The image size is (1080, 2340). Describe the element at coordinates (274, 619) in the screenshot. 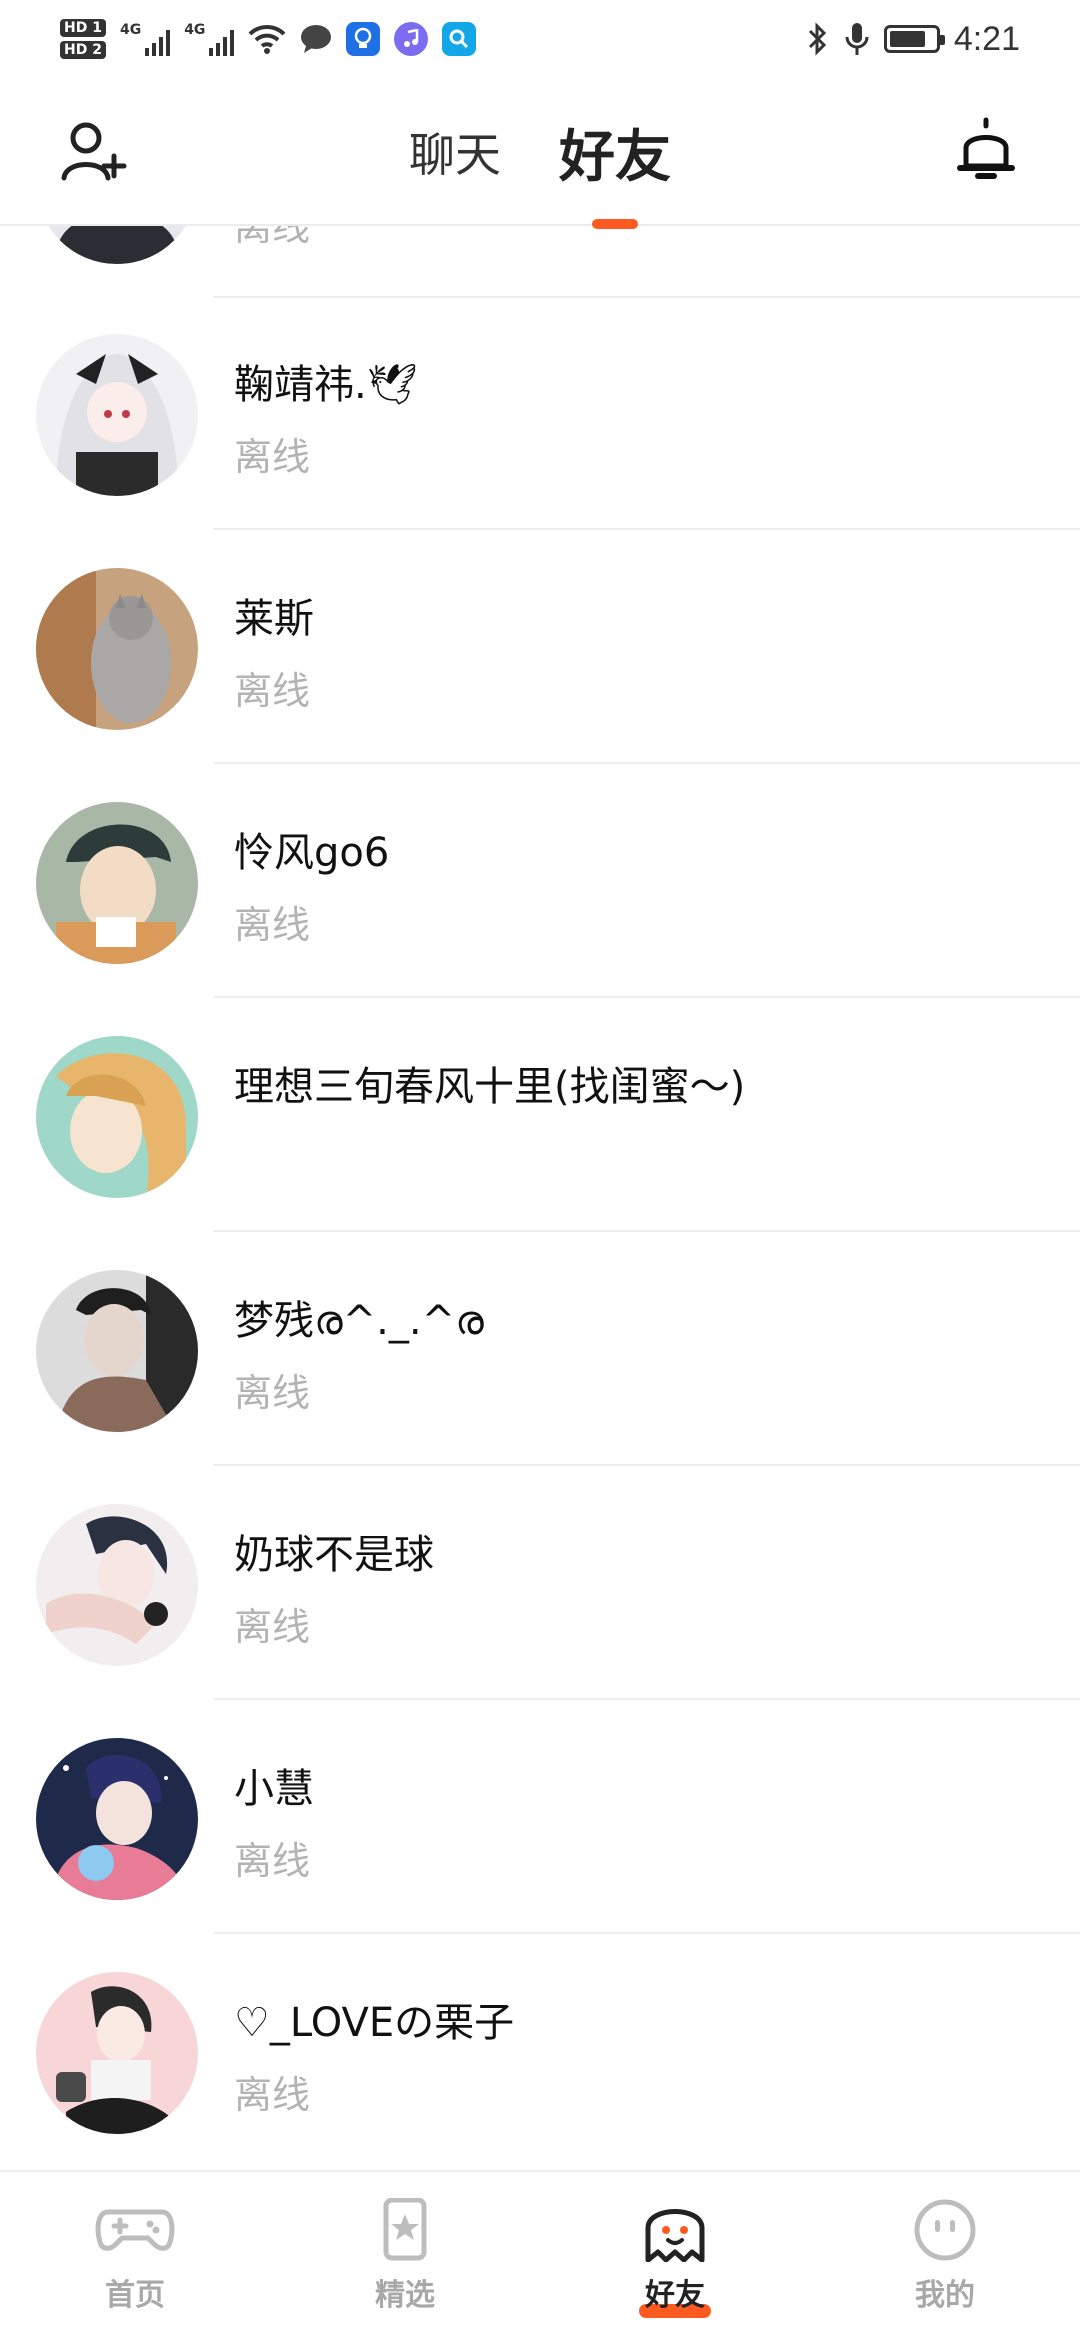

I see `friend-name: 莱斯` at that location.